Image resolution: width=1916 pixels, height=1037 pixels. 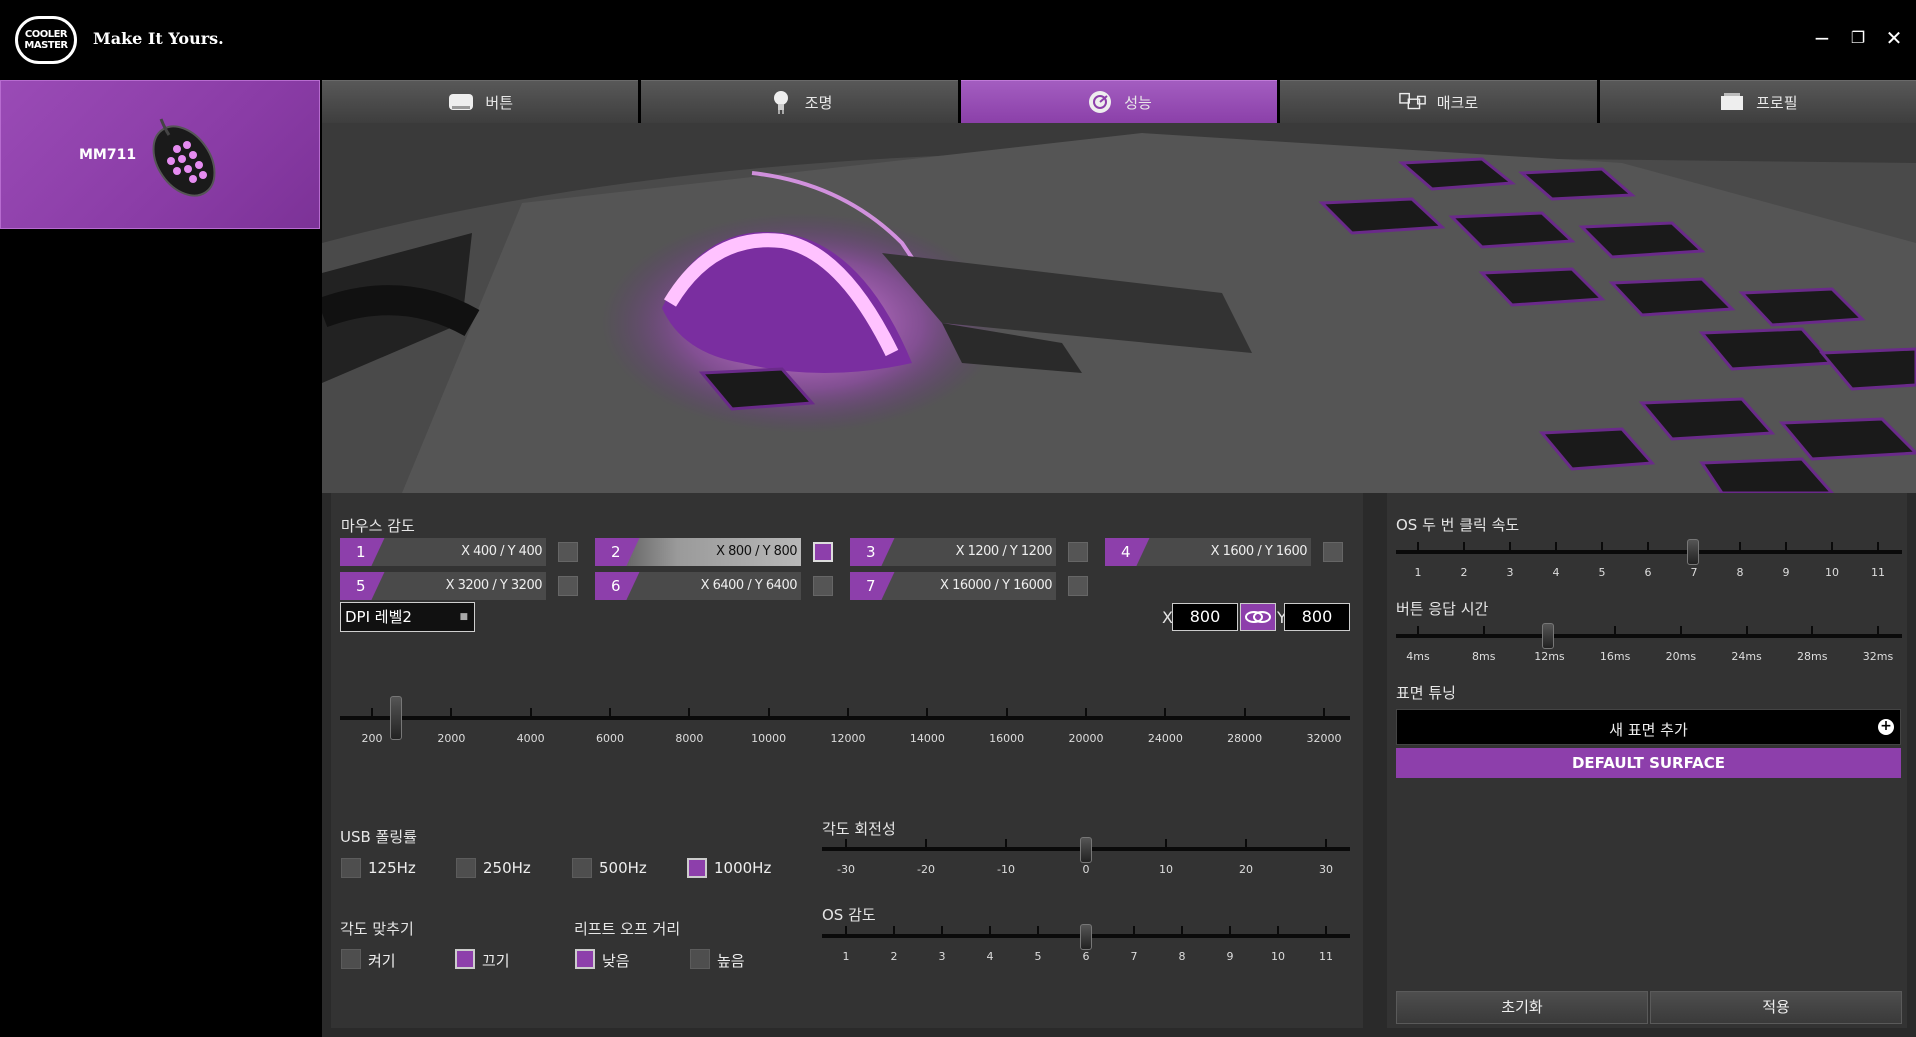 What do you see at coordinates (859, 829) in the screenshot?
I see `angle-rotation-title: 각도 회전성` at bounding box center [859, 829].